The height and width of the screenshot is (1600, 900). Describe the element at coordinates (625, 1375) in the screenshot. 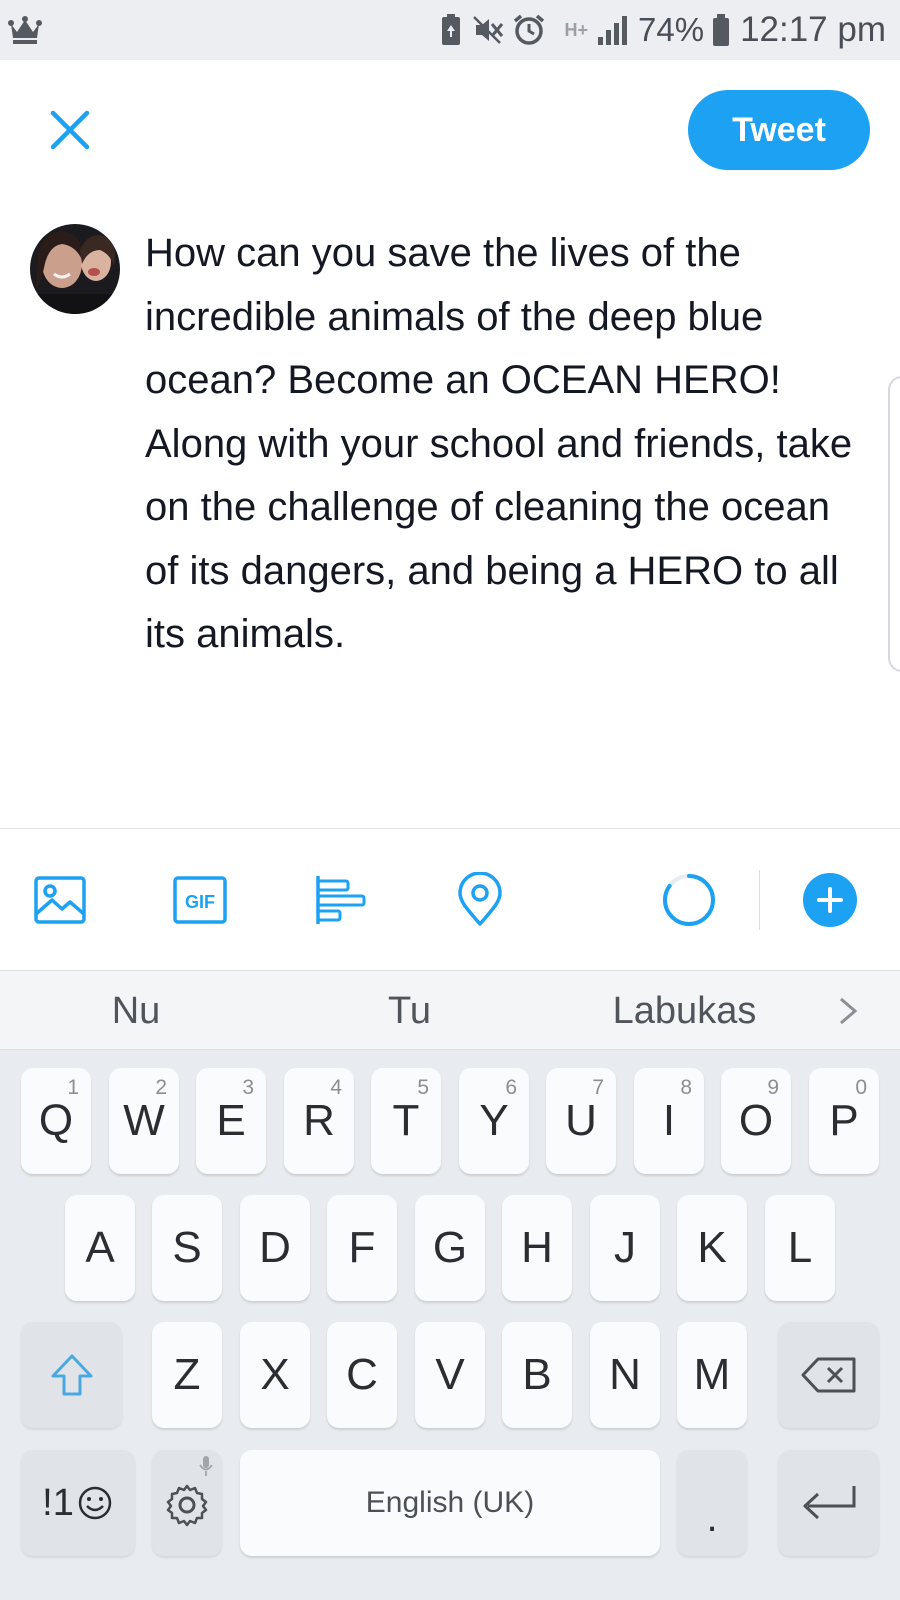

I see `key-n: N` at that location.